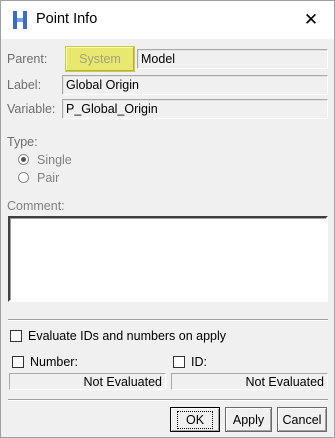 The image size is (335, 438). Describe the element at coordinates (67, 19) in the screenshot. I see `window-title: Point Info` at that location.